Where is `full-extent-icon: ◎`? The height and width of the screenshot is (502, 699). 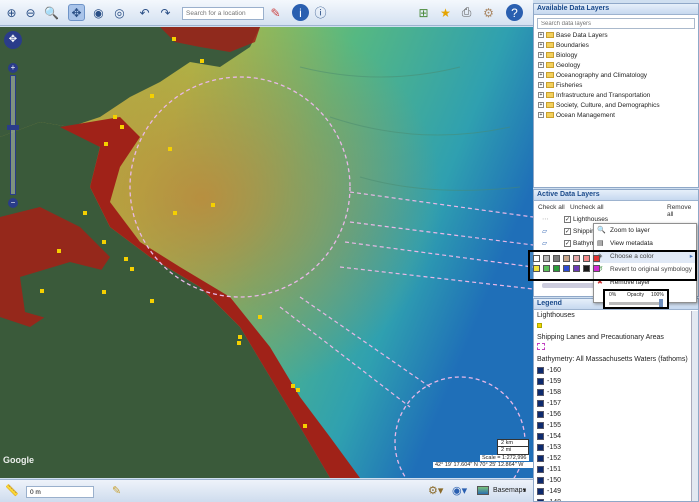
full-extent-icon: ◎ is located at coordinates (119, 12).